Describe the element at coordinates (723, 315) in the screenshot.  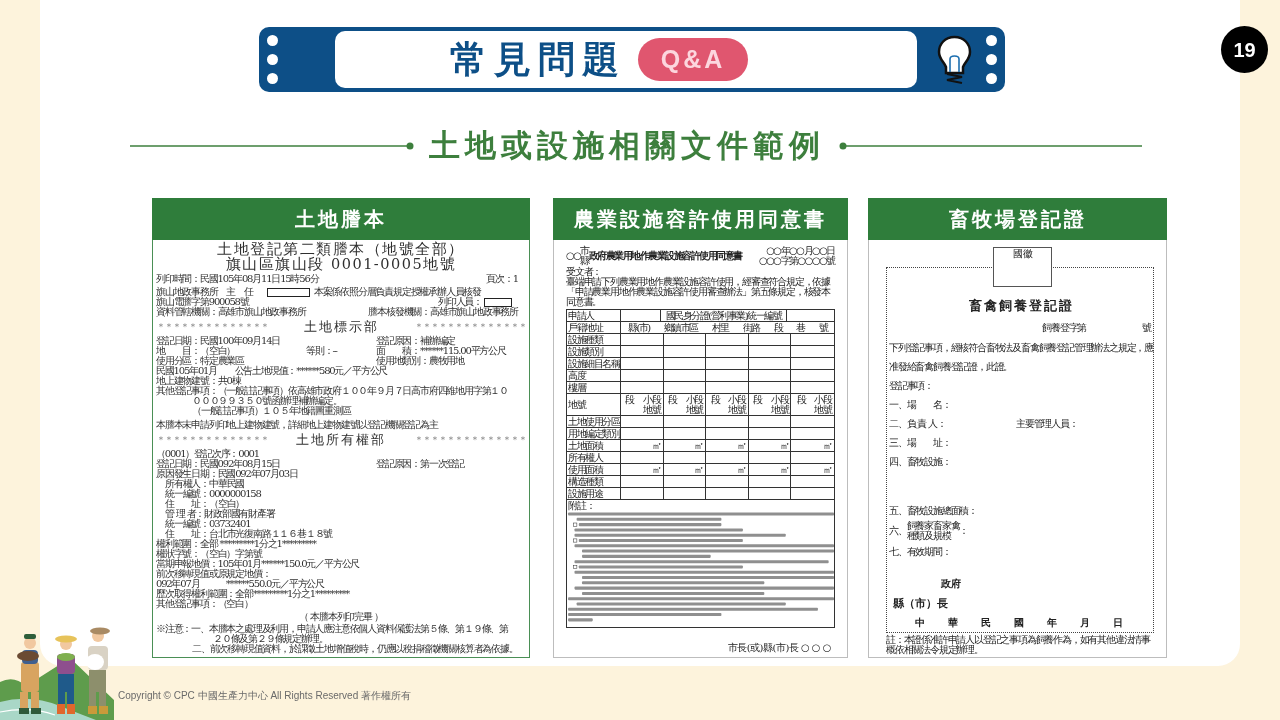
I see `table-cell: 國民身分證(營利事業)統一編號` at that location.